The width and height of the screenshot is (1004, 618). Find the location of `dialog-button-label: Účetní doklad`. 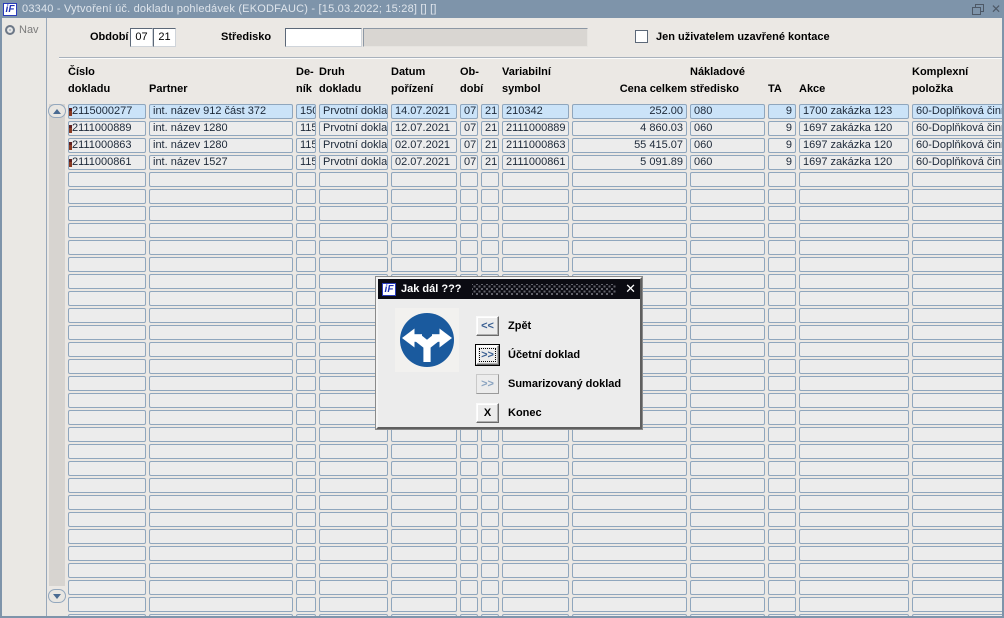

dialog-button-label: Účetní doklad is located at coordinates (544, 355).